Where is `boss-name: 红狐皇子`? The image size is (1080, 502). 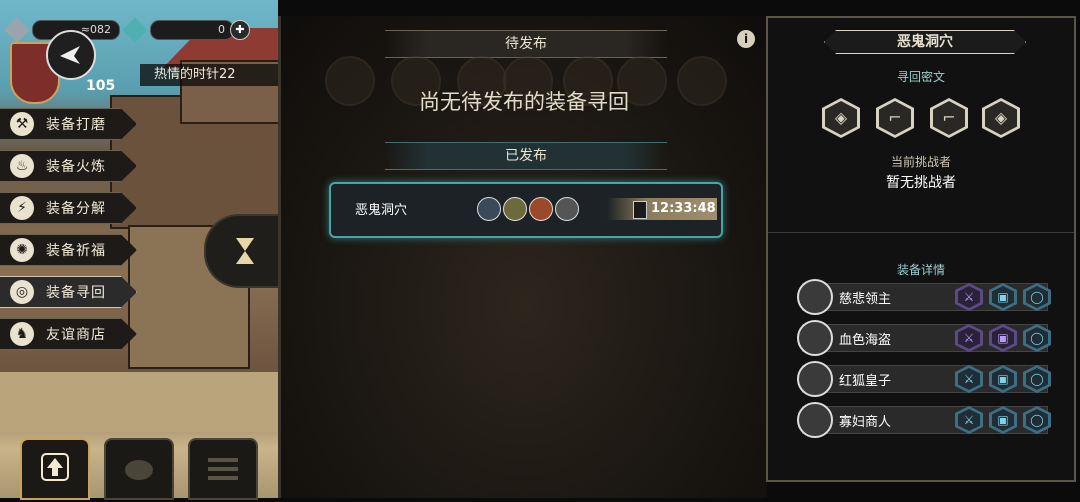 boss-name: 红狐皇子 is located at coordinates (865, 381).